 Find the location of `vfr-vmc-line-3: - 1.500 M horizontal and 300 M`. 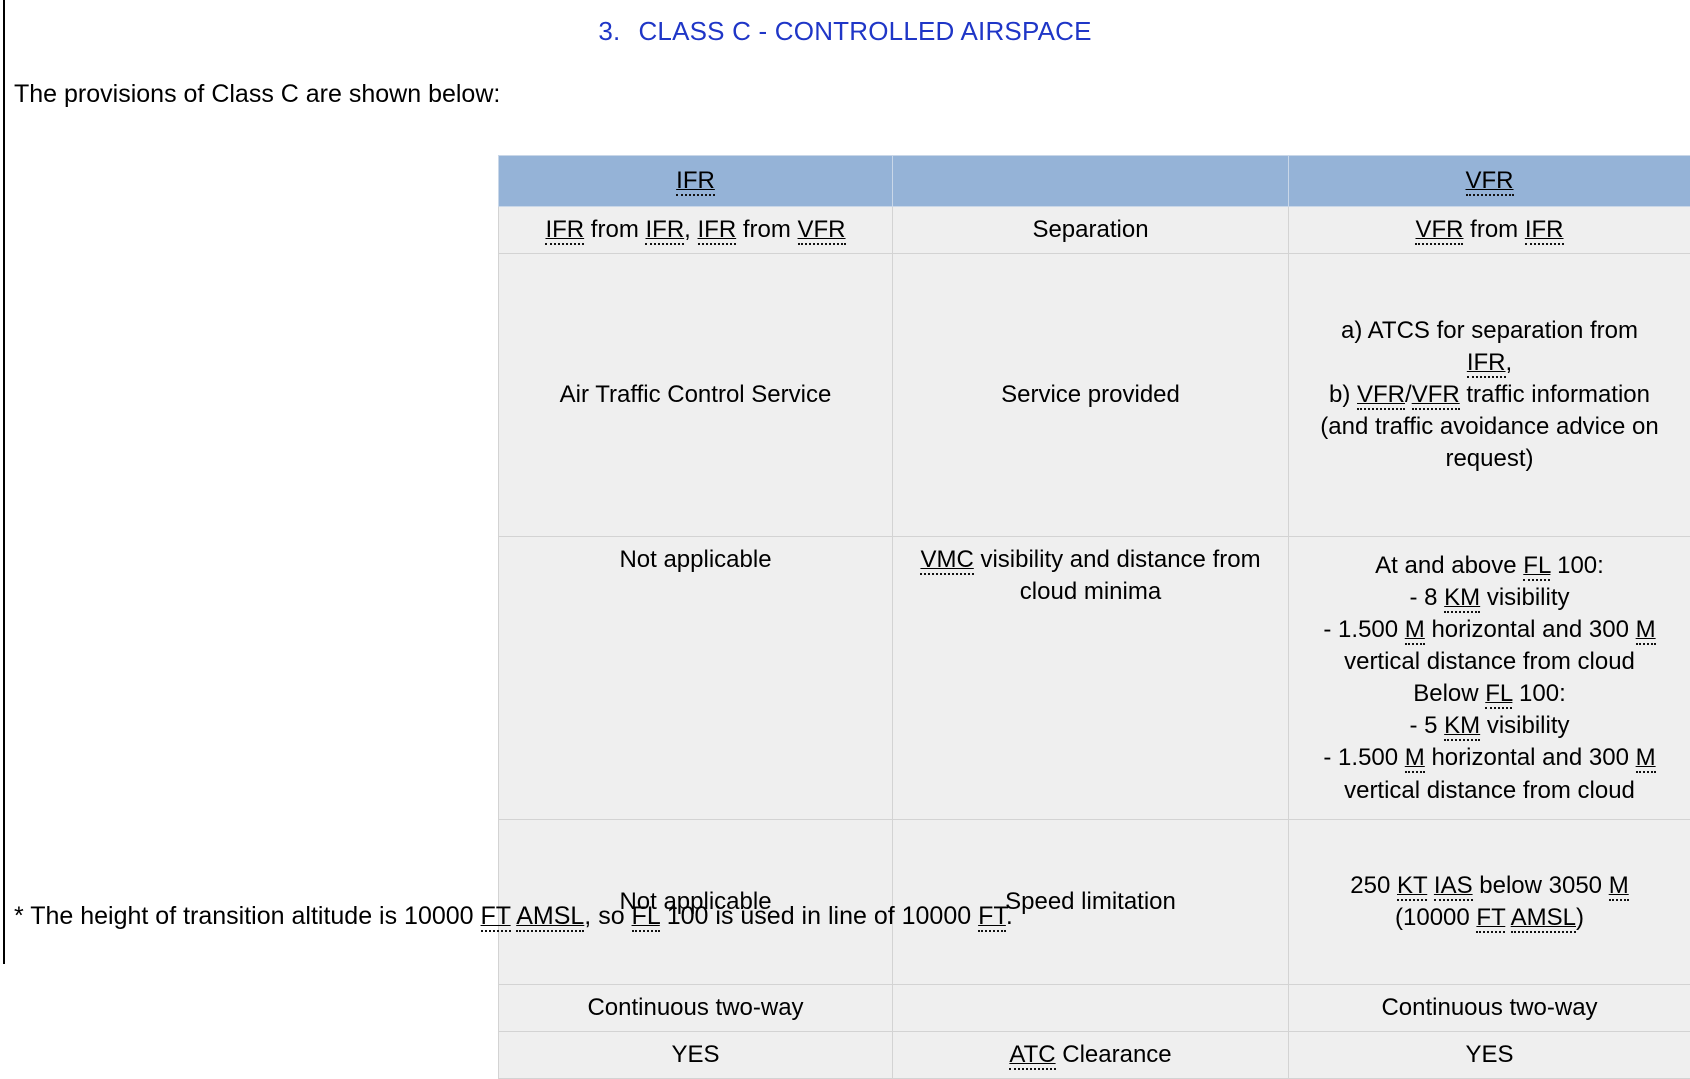

vfr-vmc-line-3: - 1.500 M horizontal and 300 M is located at coordinates (1489, 630).